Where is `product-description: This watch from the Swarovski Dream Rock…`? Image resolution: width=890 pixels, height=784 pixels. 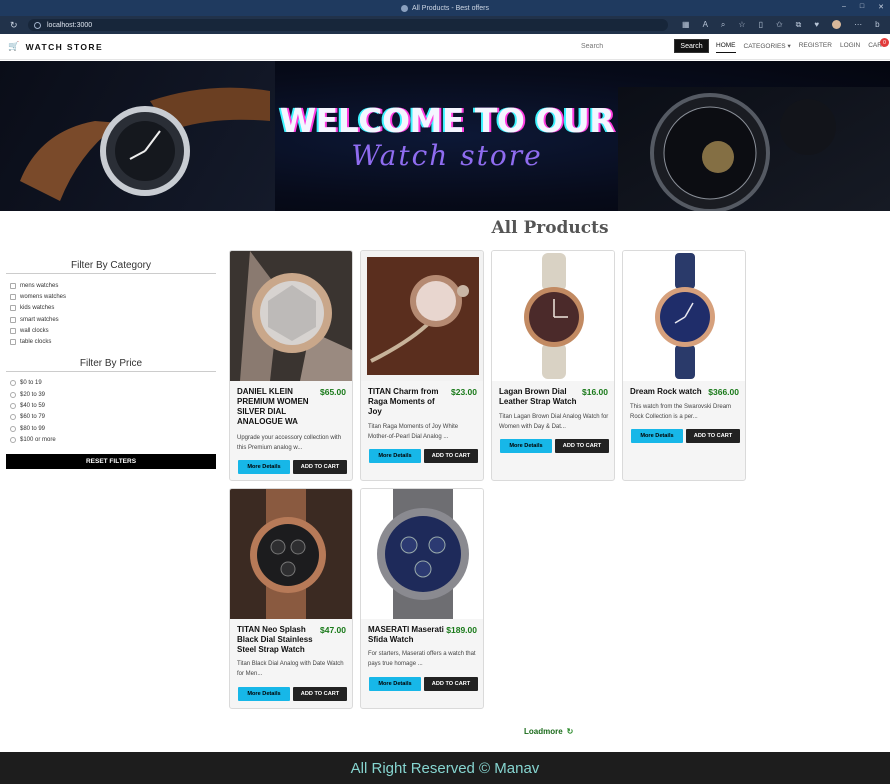
product-description: This watch from the Swarovski Dream Rock… is located at coordinates (681, 412).